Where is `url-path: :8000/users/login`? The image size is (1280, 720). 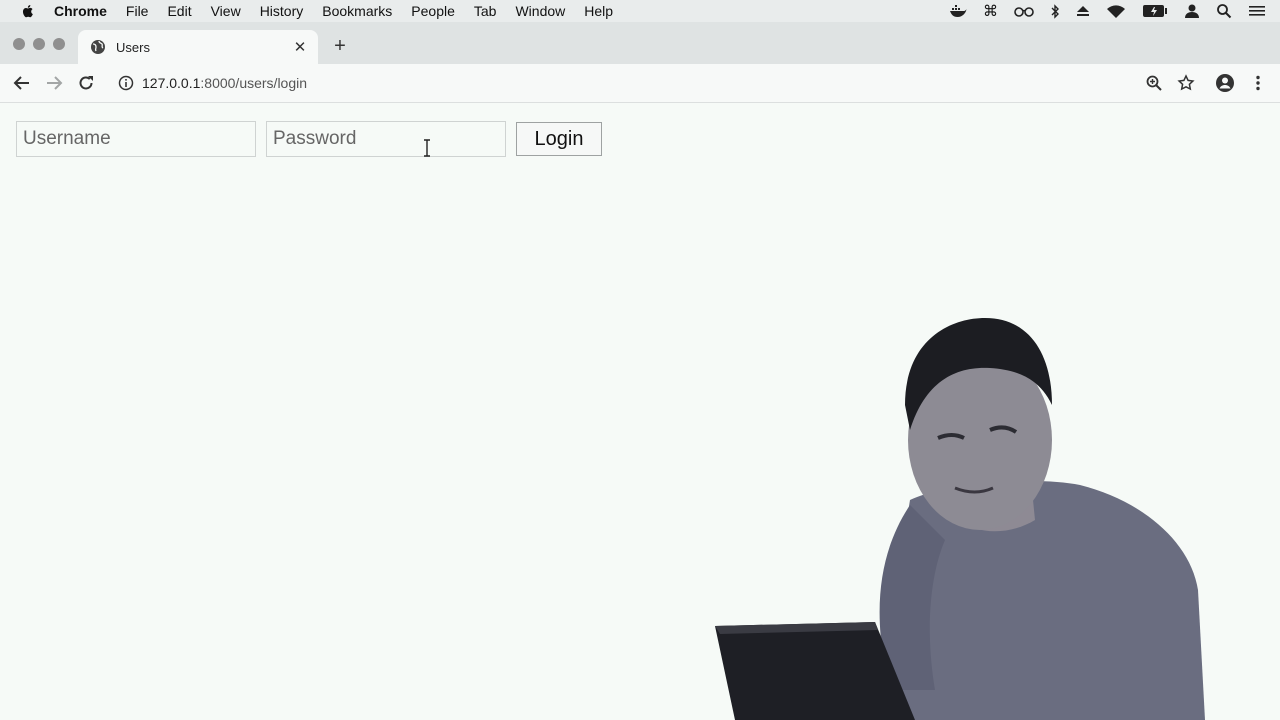
url-path: :8000/users/login is located at coordinates (254, 83).